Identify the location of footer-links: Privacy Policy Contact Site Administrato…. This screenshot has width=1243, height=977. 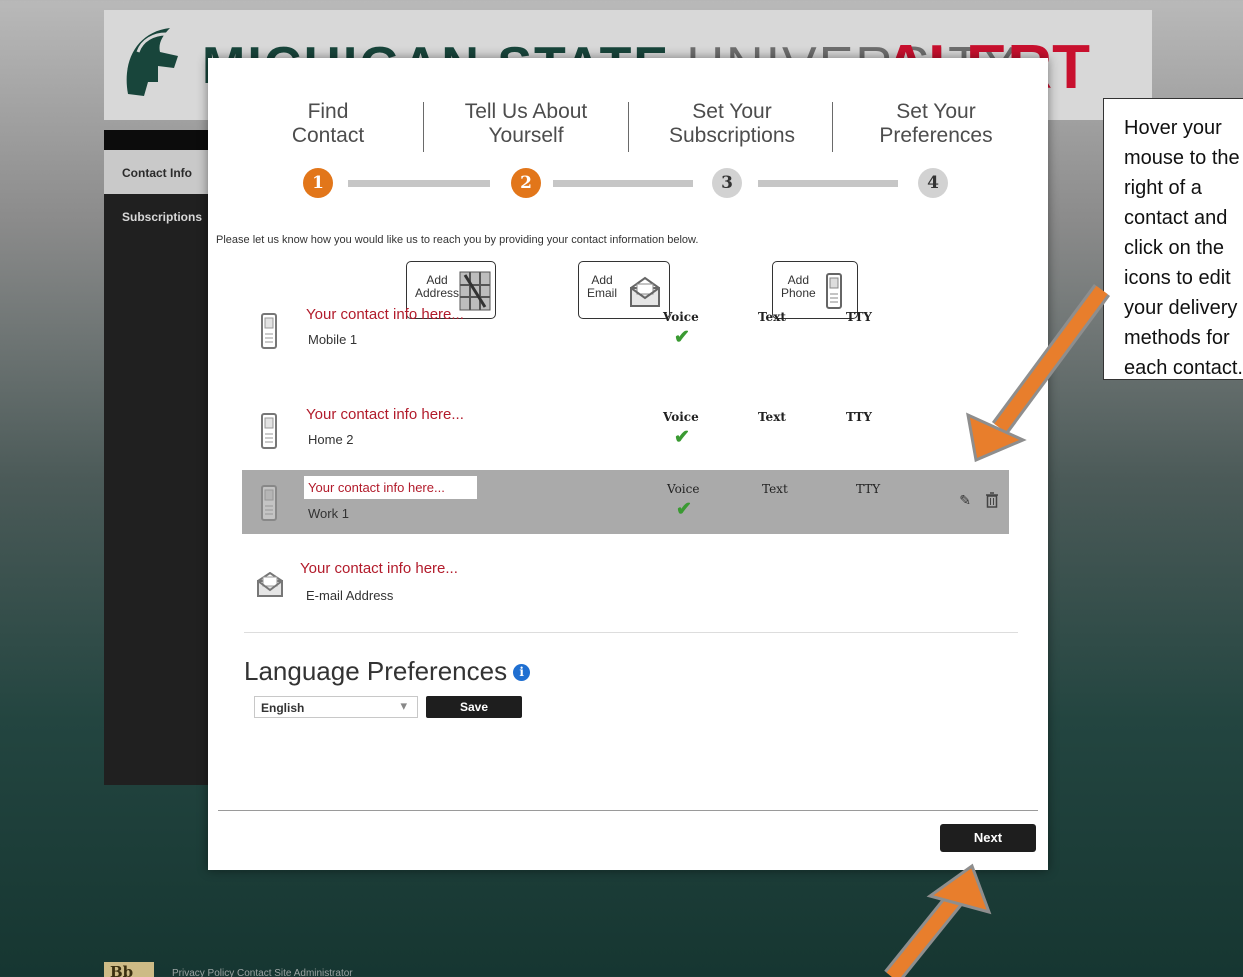
(262, 972).